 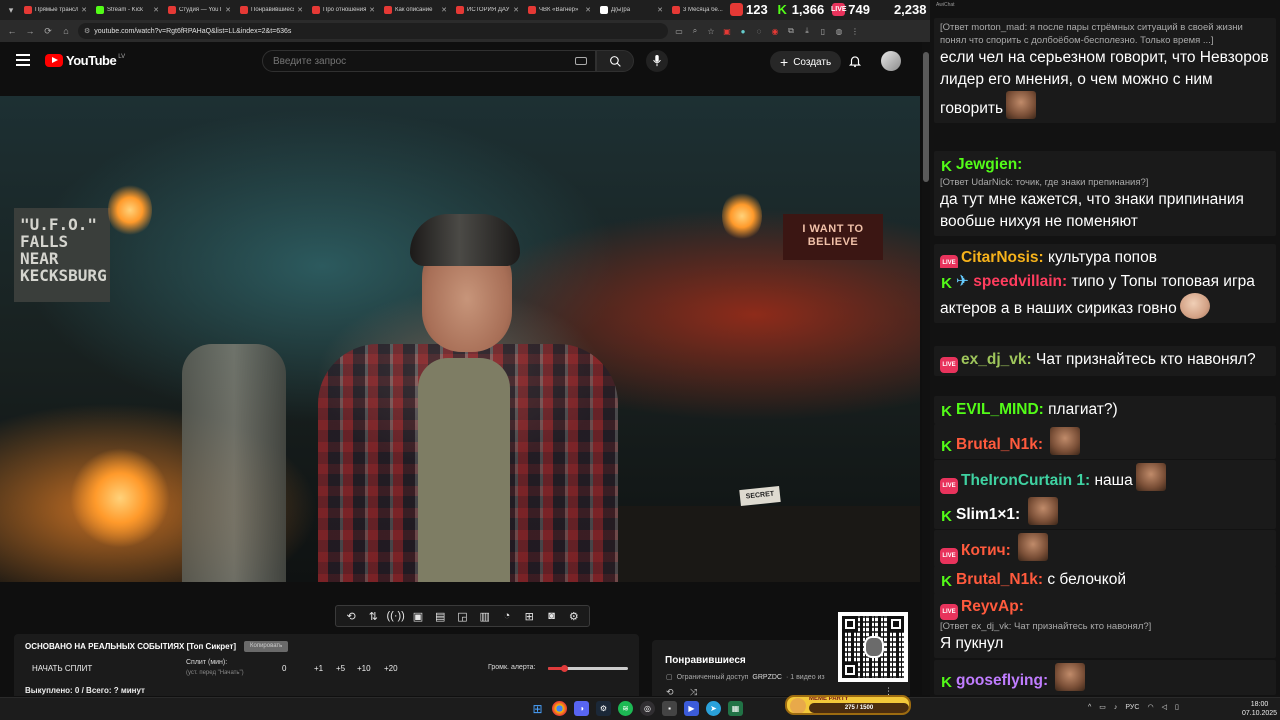 What do you see at coordinates (679, 31) in the screenshot?
I see `cast-icon: ▭` at bounding box center [679, 31].